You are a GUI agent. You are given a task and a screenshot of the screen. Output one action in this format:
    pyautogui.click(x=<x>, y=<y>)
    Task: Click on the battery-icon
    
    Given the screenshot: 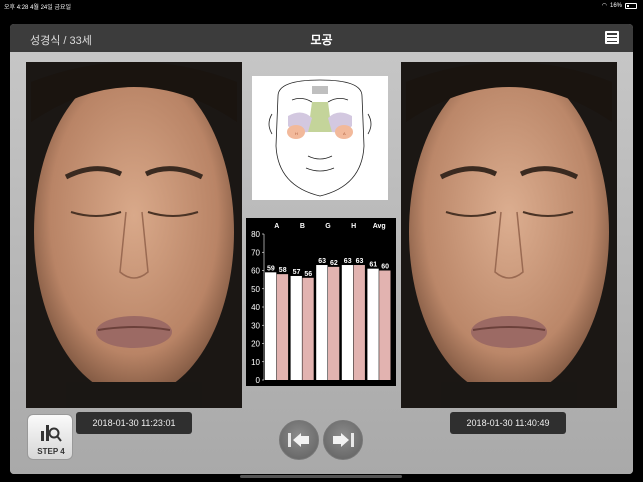 What is the action you would take?
    pyautogui.click(x=631, y=5)
    